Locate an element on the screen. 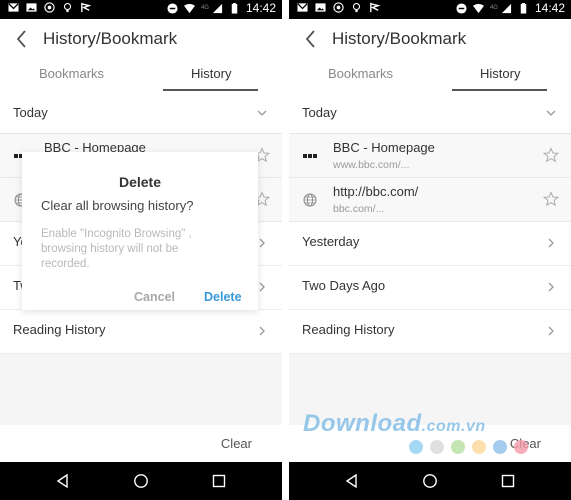 The image size is (571, 500). group-label: Reading History is located at coordinates (348, 329).